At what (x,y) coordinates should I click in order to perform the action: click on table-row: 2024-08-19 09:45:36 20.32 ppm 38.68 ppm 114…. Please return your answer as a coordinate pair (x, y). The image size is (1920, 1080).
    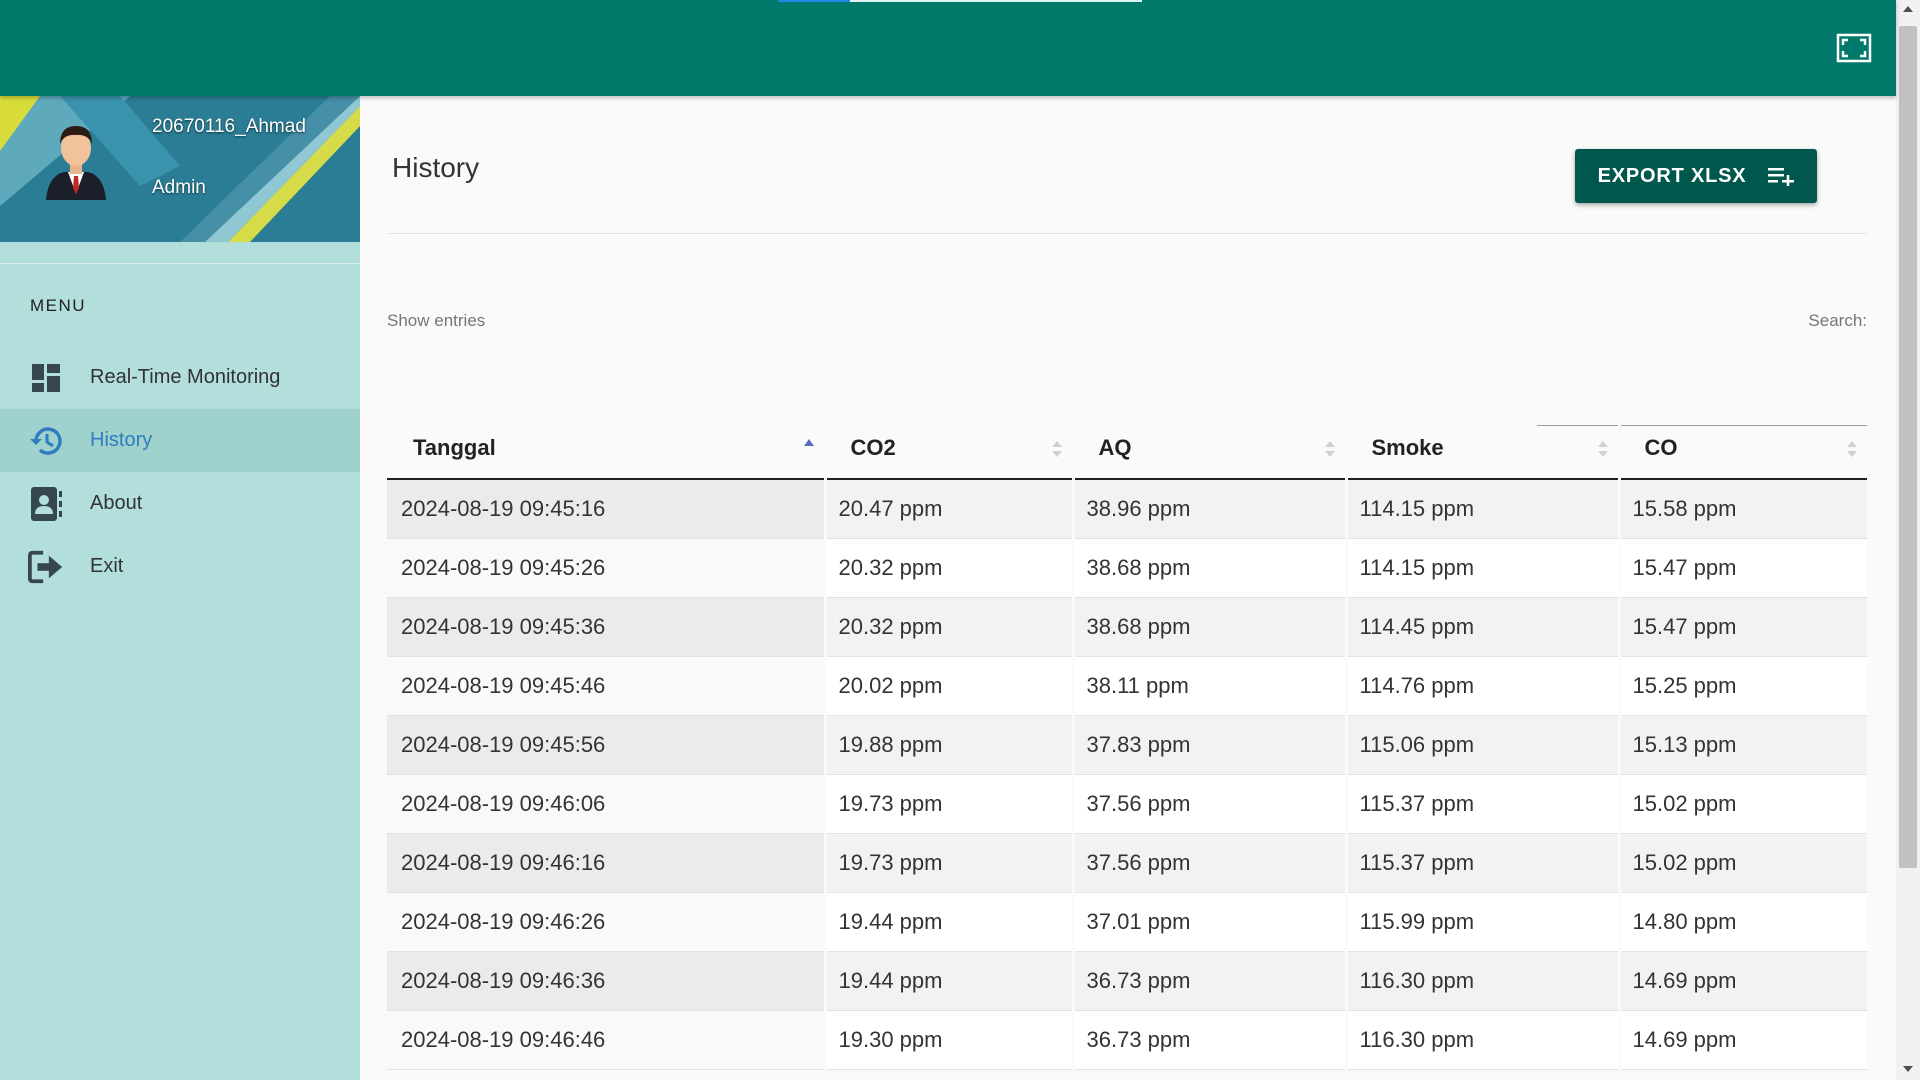
    Looking at the image, I should click on (1127, 627).